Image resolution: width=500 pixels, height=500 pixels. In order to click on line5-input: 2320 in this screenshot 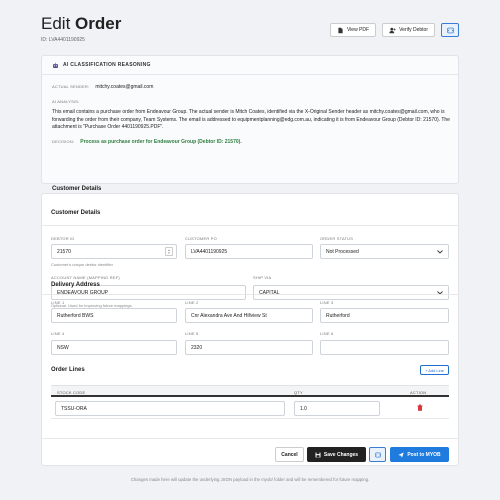, I will do `click(249, 347)`.